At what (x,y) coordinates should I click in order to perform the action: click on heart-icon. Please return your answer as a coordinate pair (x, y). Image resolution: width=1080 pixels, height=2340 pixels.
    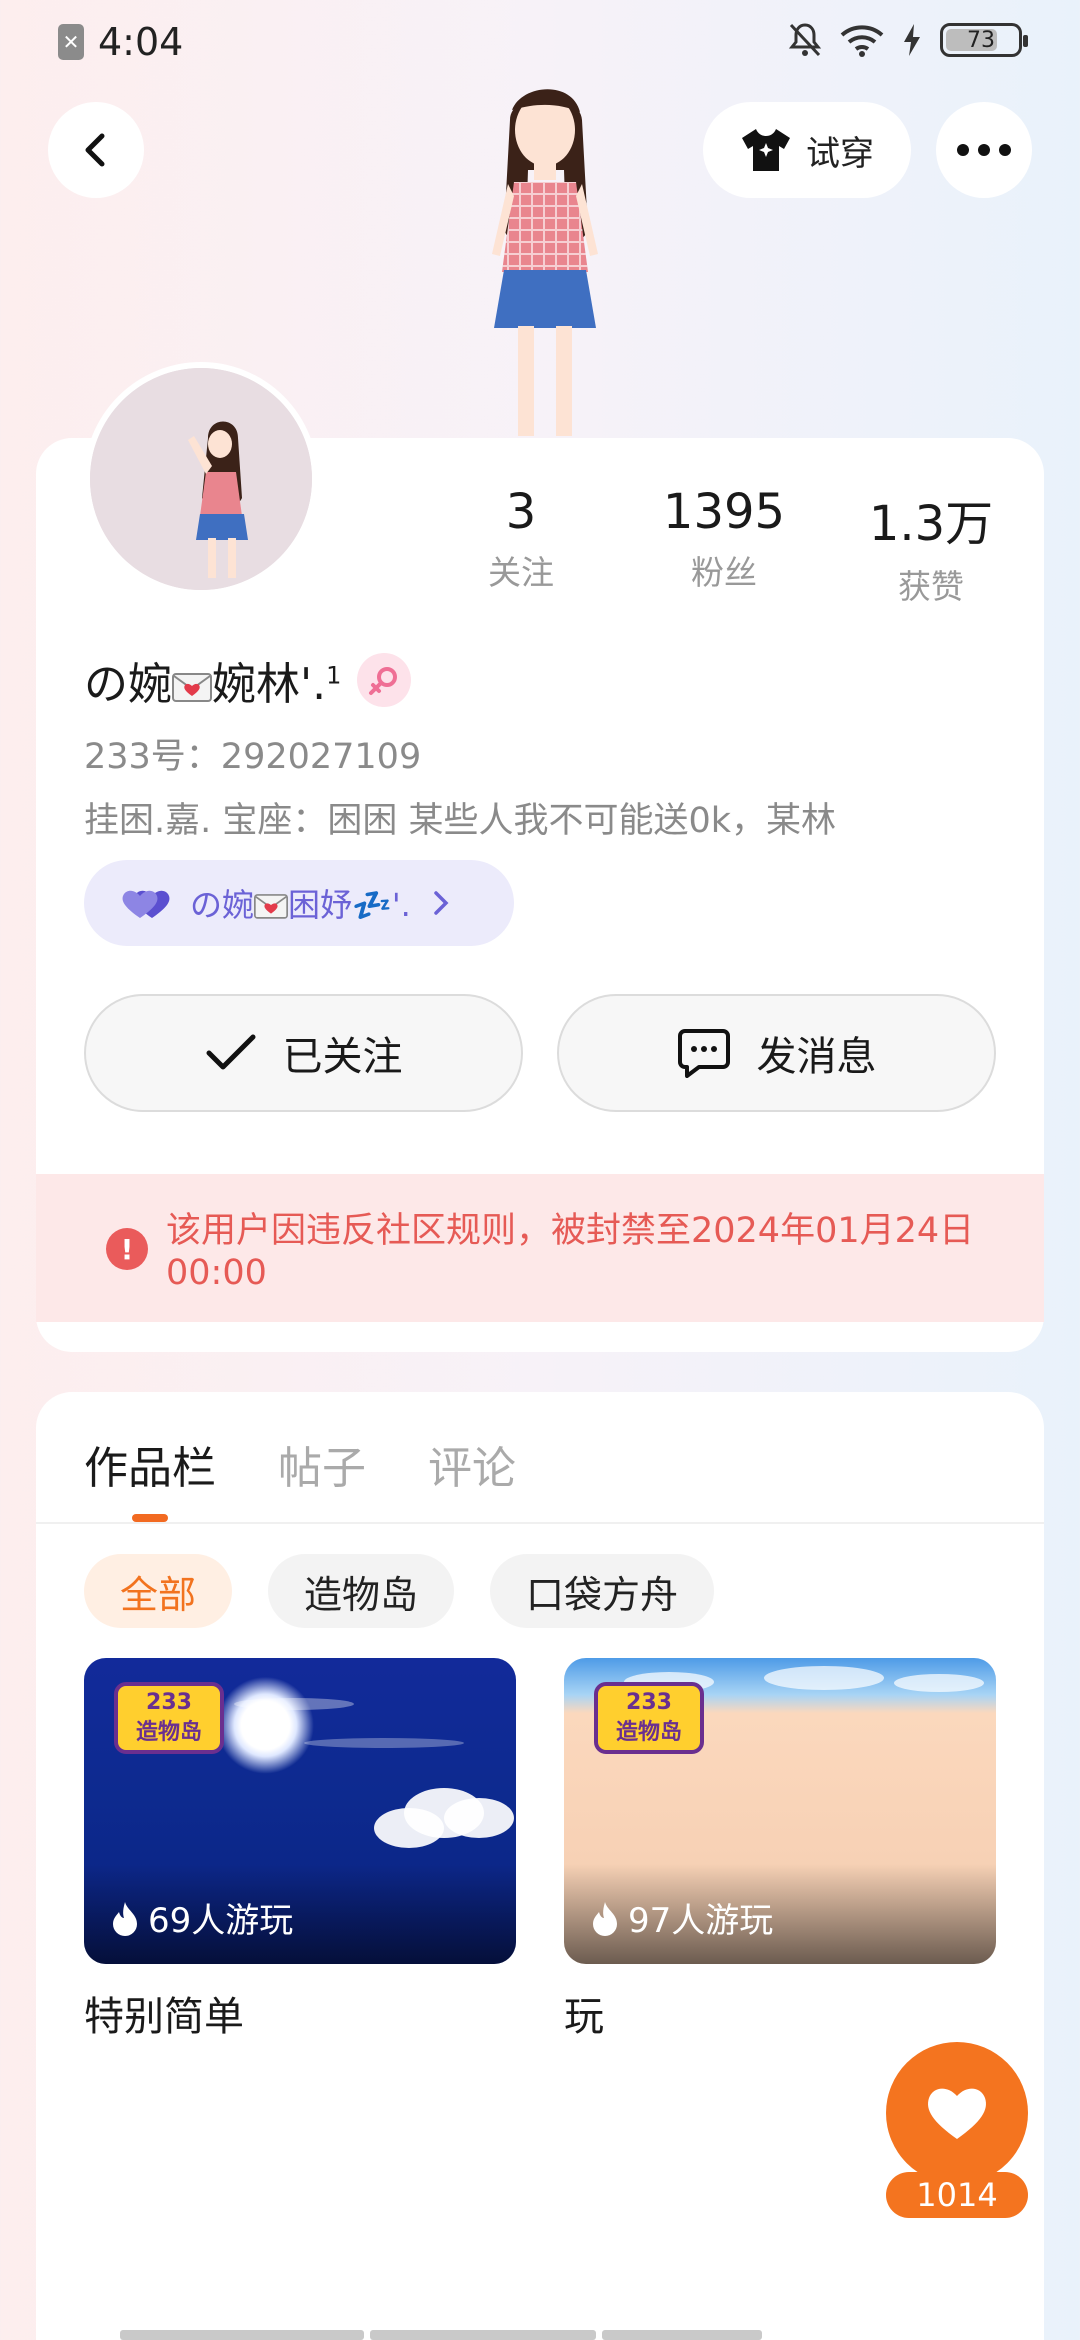
    Looking at the image, I should click on (957, 2113).